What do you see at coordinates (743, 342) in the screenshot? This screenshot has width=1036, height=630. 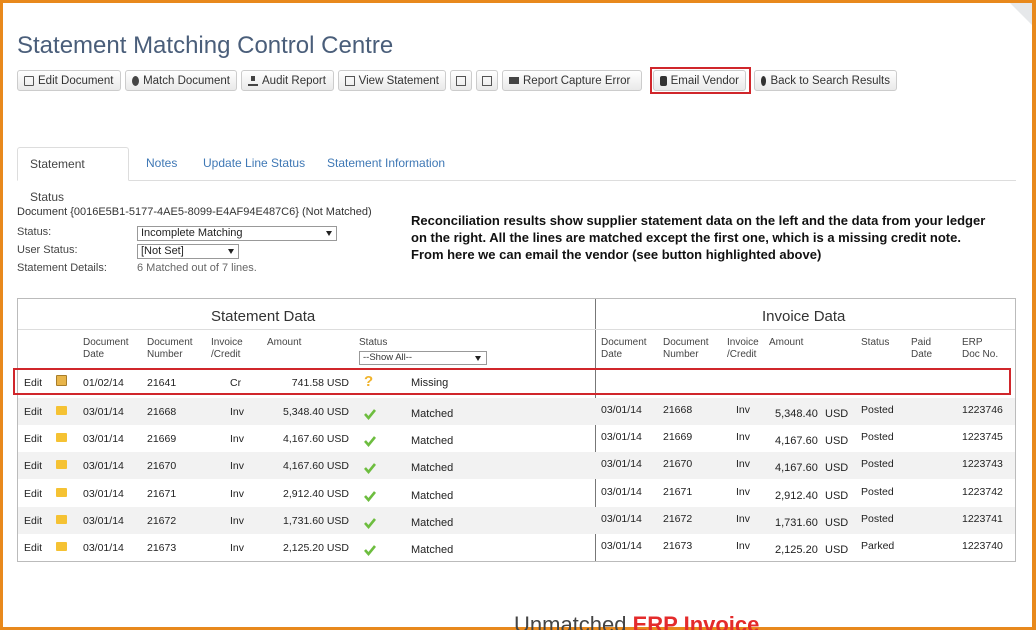 I see `inv-header-inv-credit-line1: Invoice` at bounding box center [743, 342].